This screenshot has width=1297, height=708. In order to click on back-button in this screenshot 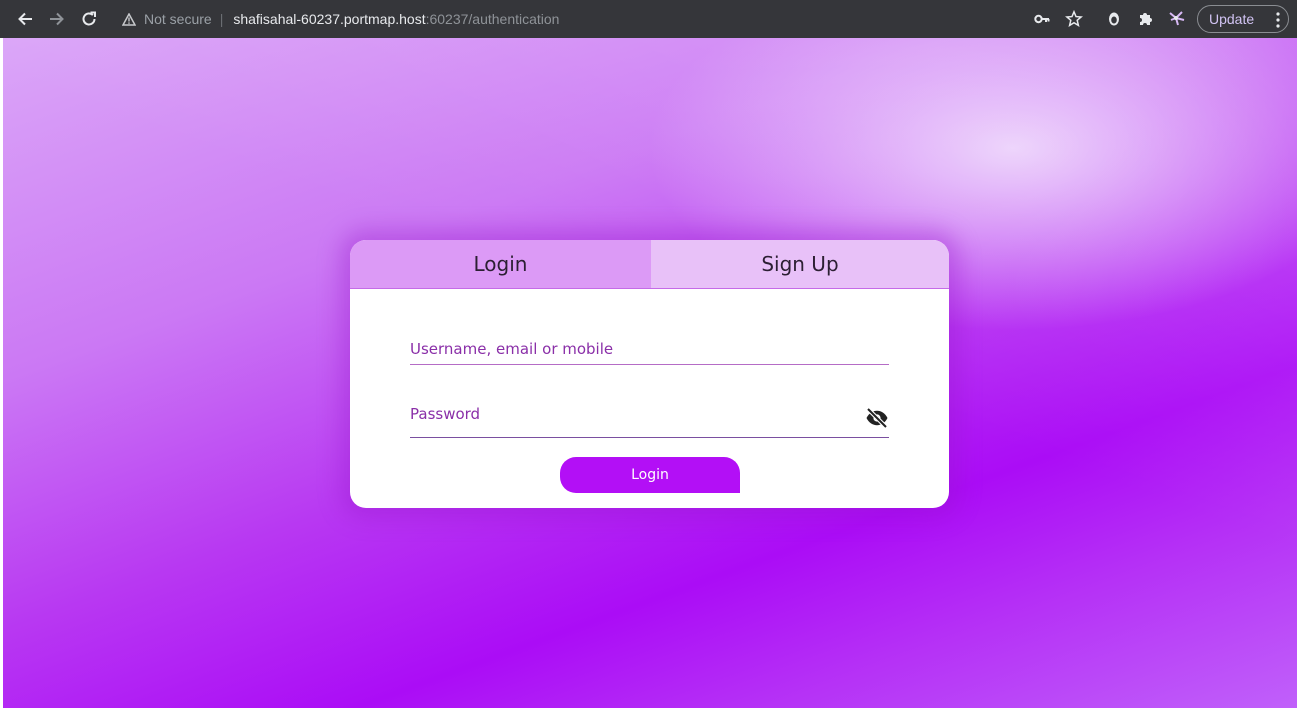, I will do `click(25, 19)`.